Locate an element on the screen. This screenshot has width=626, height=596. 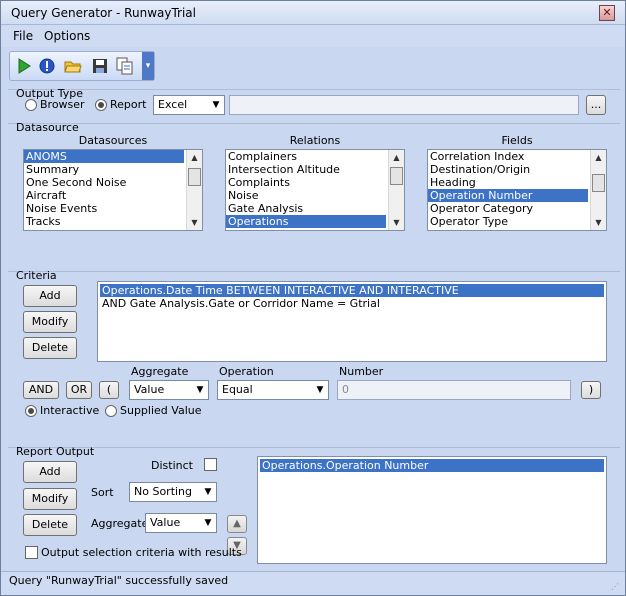
copy-button is located at coordinates (125, 66).